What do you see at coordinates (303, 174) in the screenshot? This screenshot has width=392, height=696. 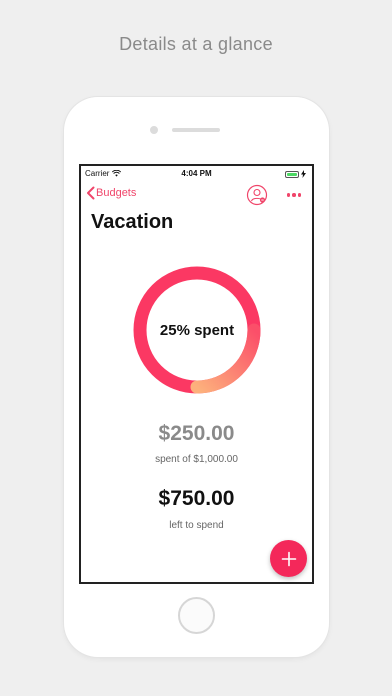 I see `charging-icon` at bounding box center [303, 174].